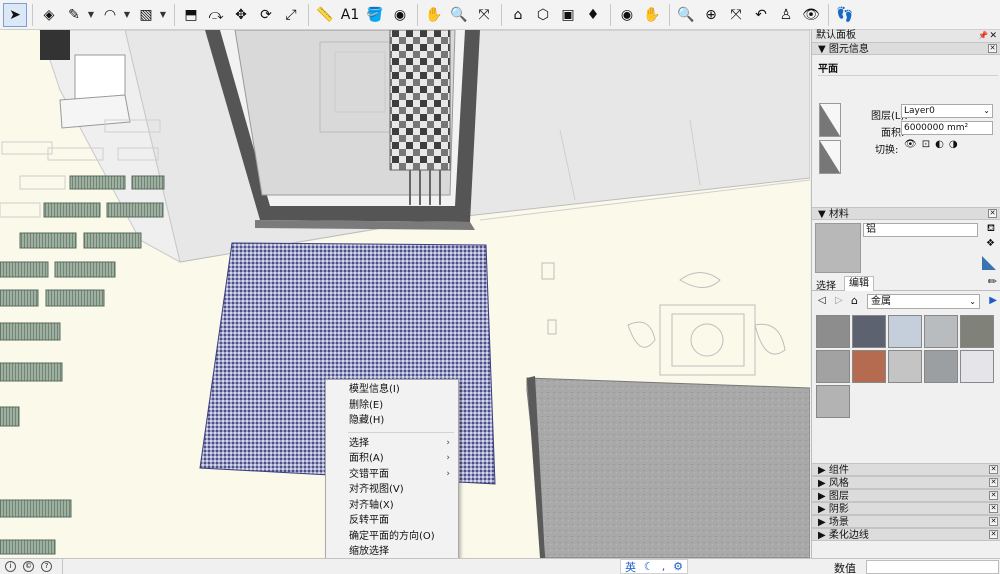 This screenshot has width=1000, height=574. Describe the element at coordinates (146, 15) in the screenshot. I see `rectangle-tool-icon: ▧` at that location.